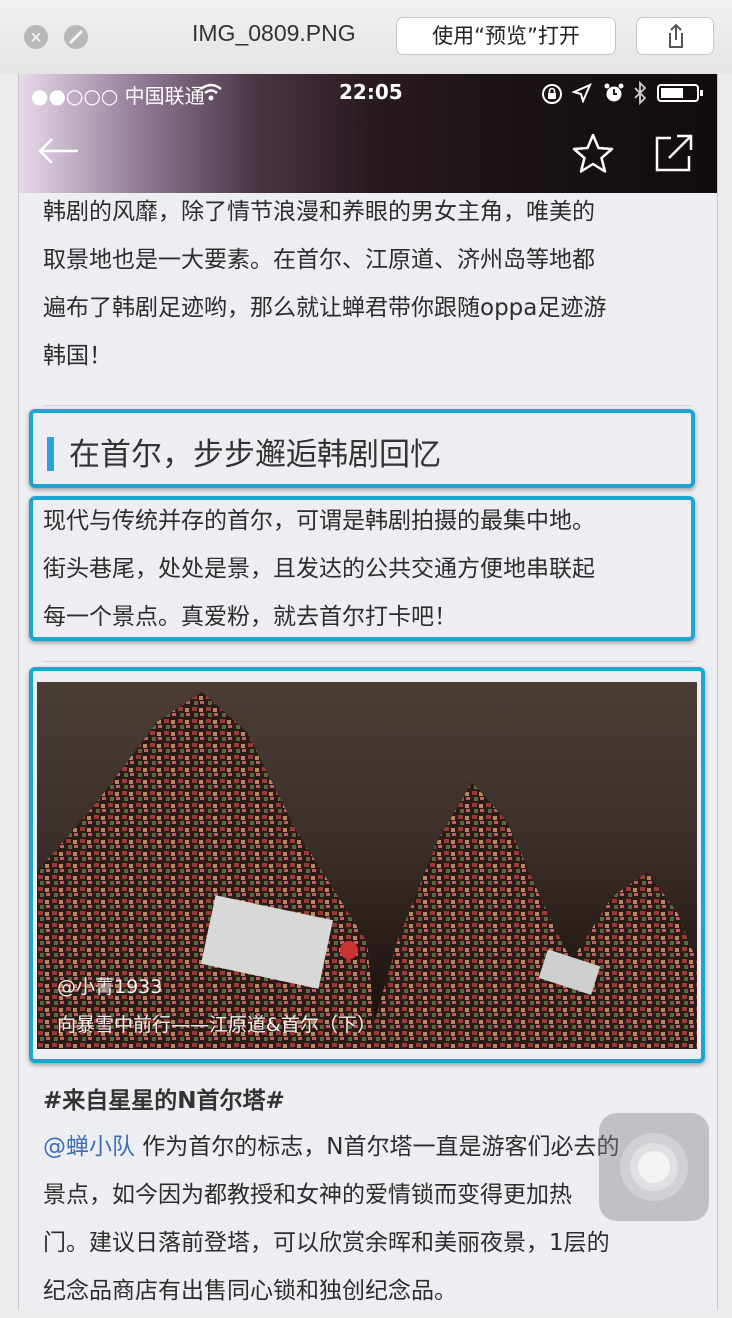 Image resolution: width=732 pixels, height=1318 pixels. Describe the element at coordinates (371, 92) in the screenshot. I see `status-time: 22:05` at that location.